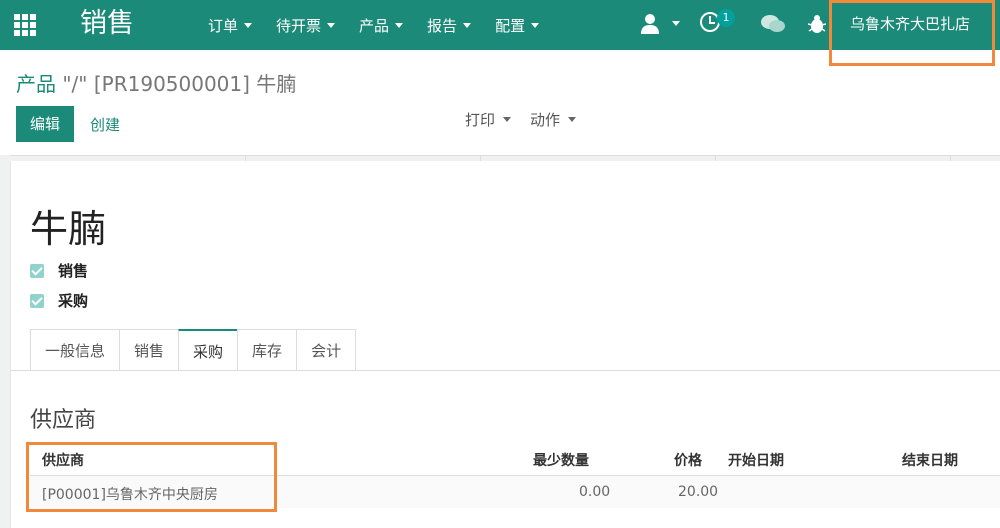 This screenshot has height=528, width=1000. What do you see at coordinates (545, 120) in the screenshot?
I see `action-dropdown-label: 动作` at bounding box center [545, 120].